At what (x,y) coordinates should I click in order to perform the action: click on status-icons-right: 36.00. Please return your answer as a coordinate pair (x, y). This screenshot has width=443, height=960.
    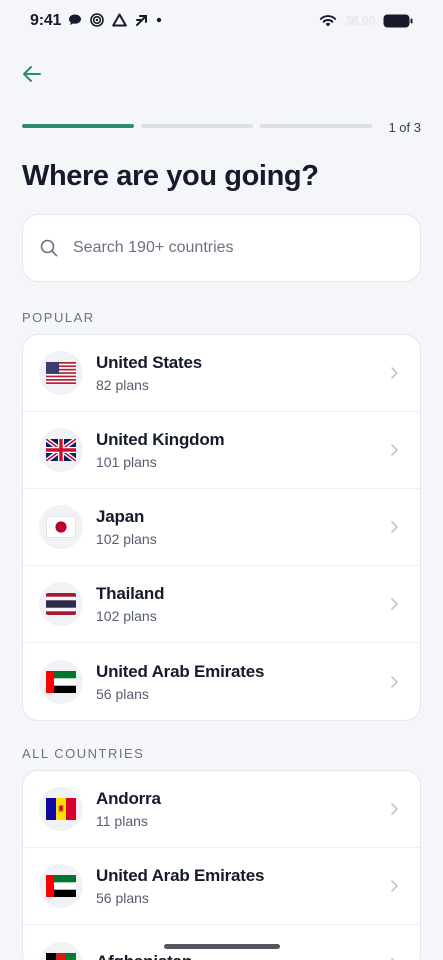
    Looking at the image, I should click on (366, 20).